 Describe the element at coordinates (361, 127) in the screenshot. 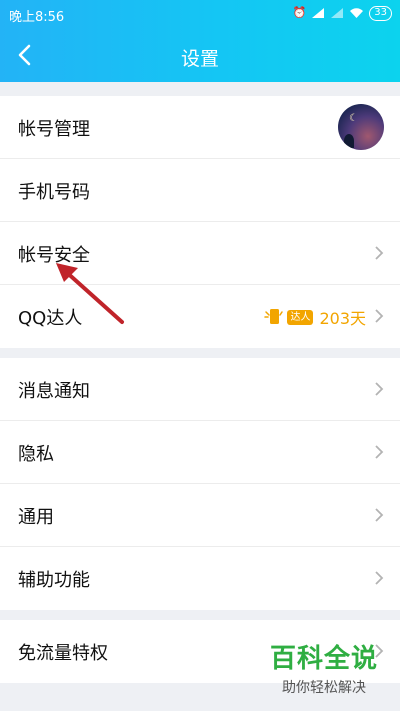

I see `avatar: ☾` at that location.